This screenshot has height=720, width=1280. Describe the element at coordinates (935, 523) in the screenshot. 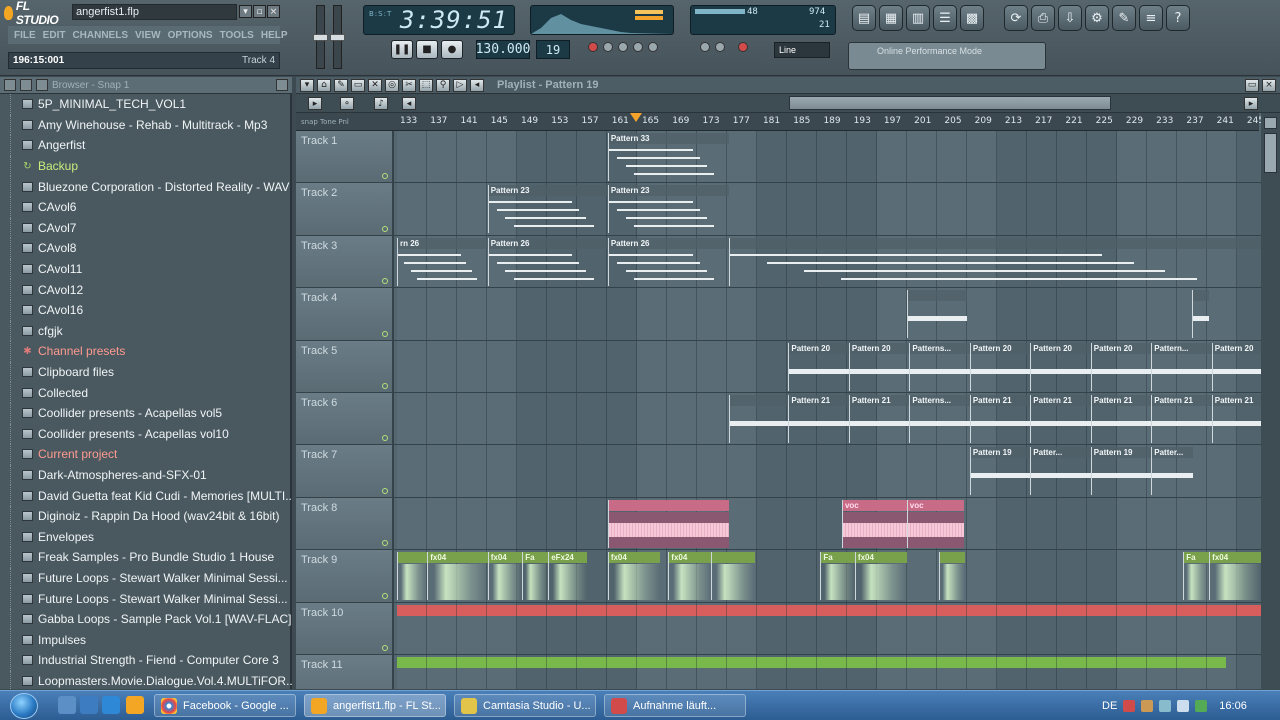

I see `playlist-clip: voc` at that location.